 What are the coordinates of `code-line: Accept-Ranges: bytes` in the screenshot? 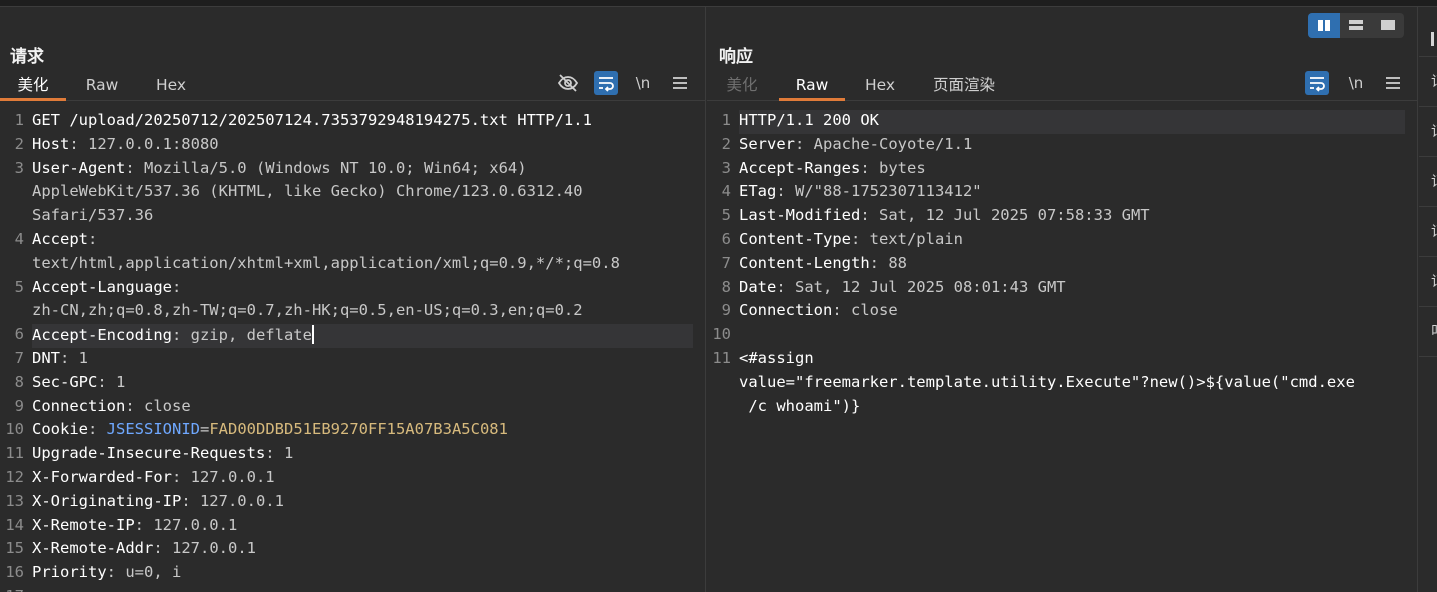 It's located at (1072, 168).